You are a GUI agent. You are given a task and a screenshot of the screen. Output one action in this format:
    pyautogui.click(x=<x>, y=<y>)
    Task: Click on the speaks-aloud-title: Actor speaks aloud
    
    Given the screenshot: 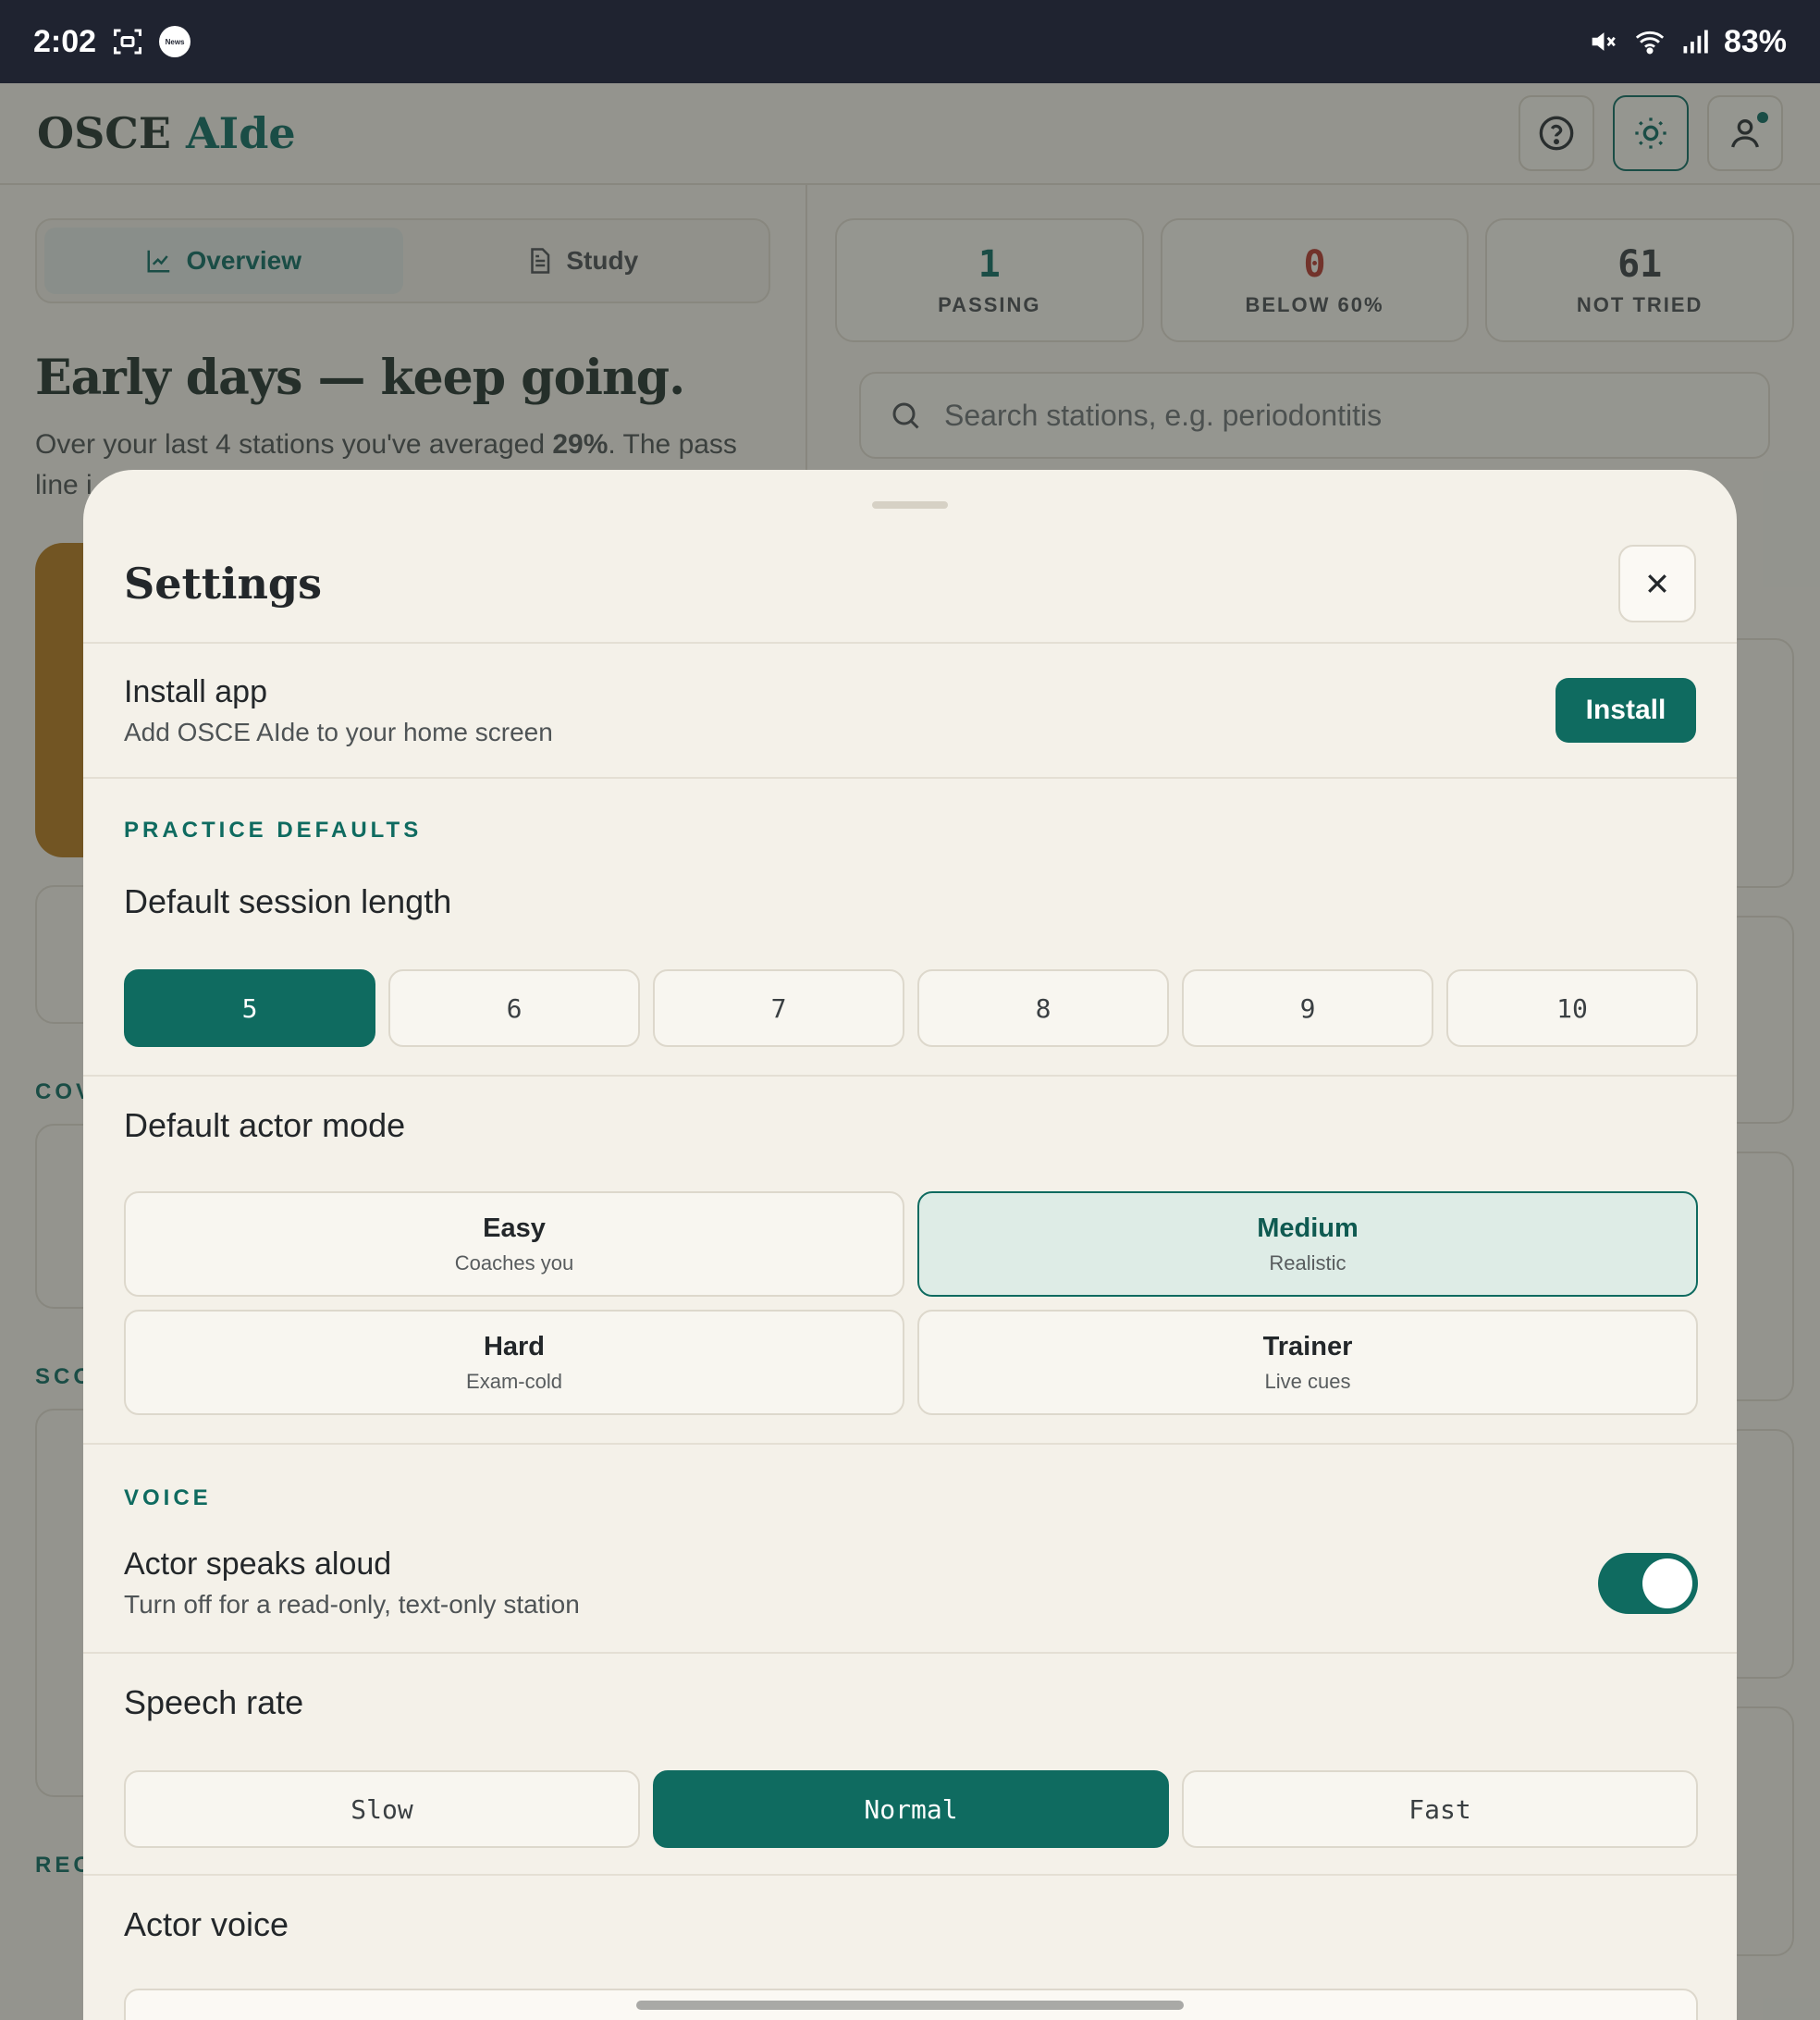 What is the action you would take?
    pyautogui.click(x=258, y=1564)
    